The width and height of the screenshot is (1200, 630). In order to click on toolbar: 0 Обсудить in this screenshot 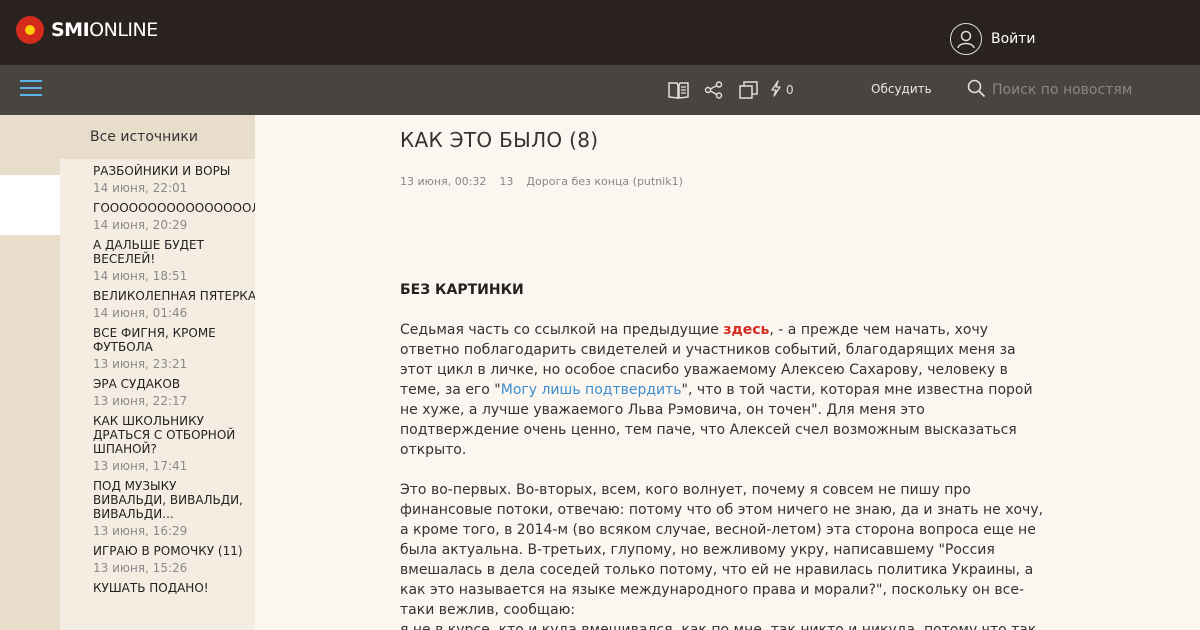, I will do `click(600, 90)`.